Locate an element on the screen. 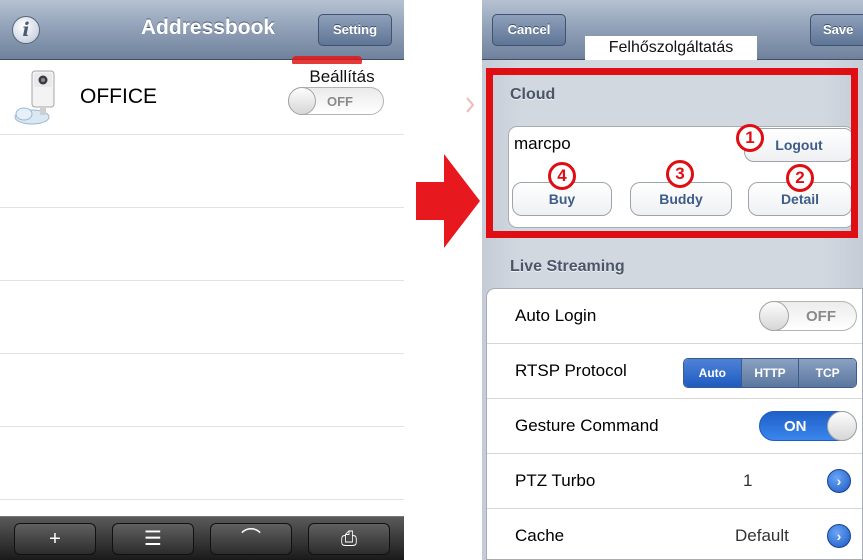  rtsp-protocol-label: RTSP Protocol is located at coordinates (571, 370).